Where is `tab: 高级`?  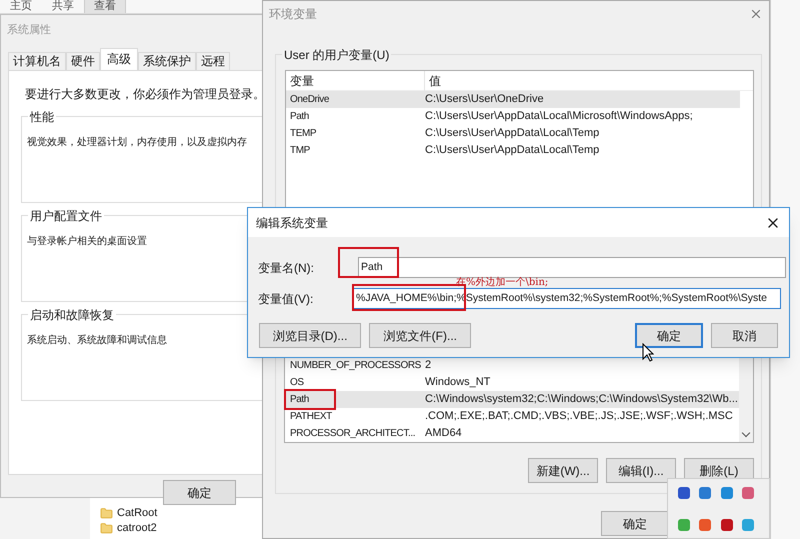 tab: 高级 is located at coordinates (119, 59).